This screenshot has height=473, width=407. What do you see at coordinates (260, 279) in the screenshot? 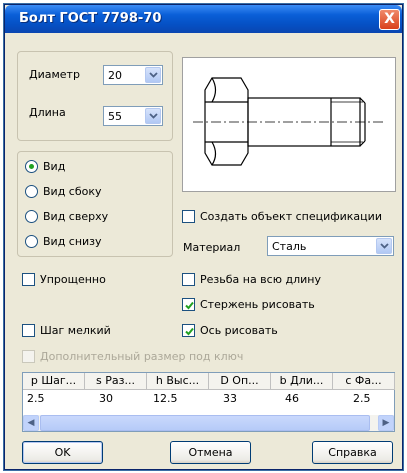
I see `full-thread-label: Резьба на всю длину` at bounding box center [260, 279].